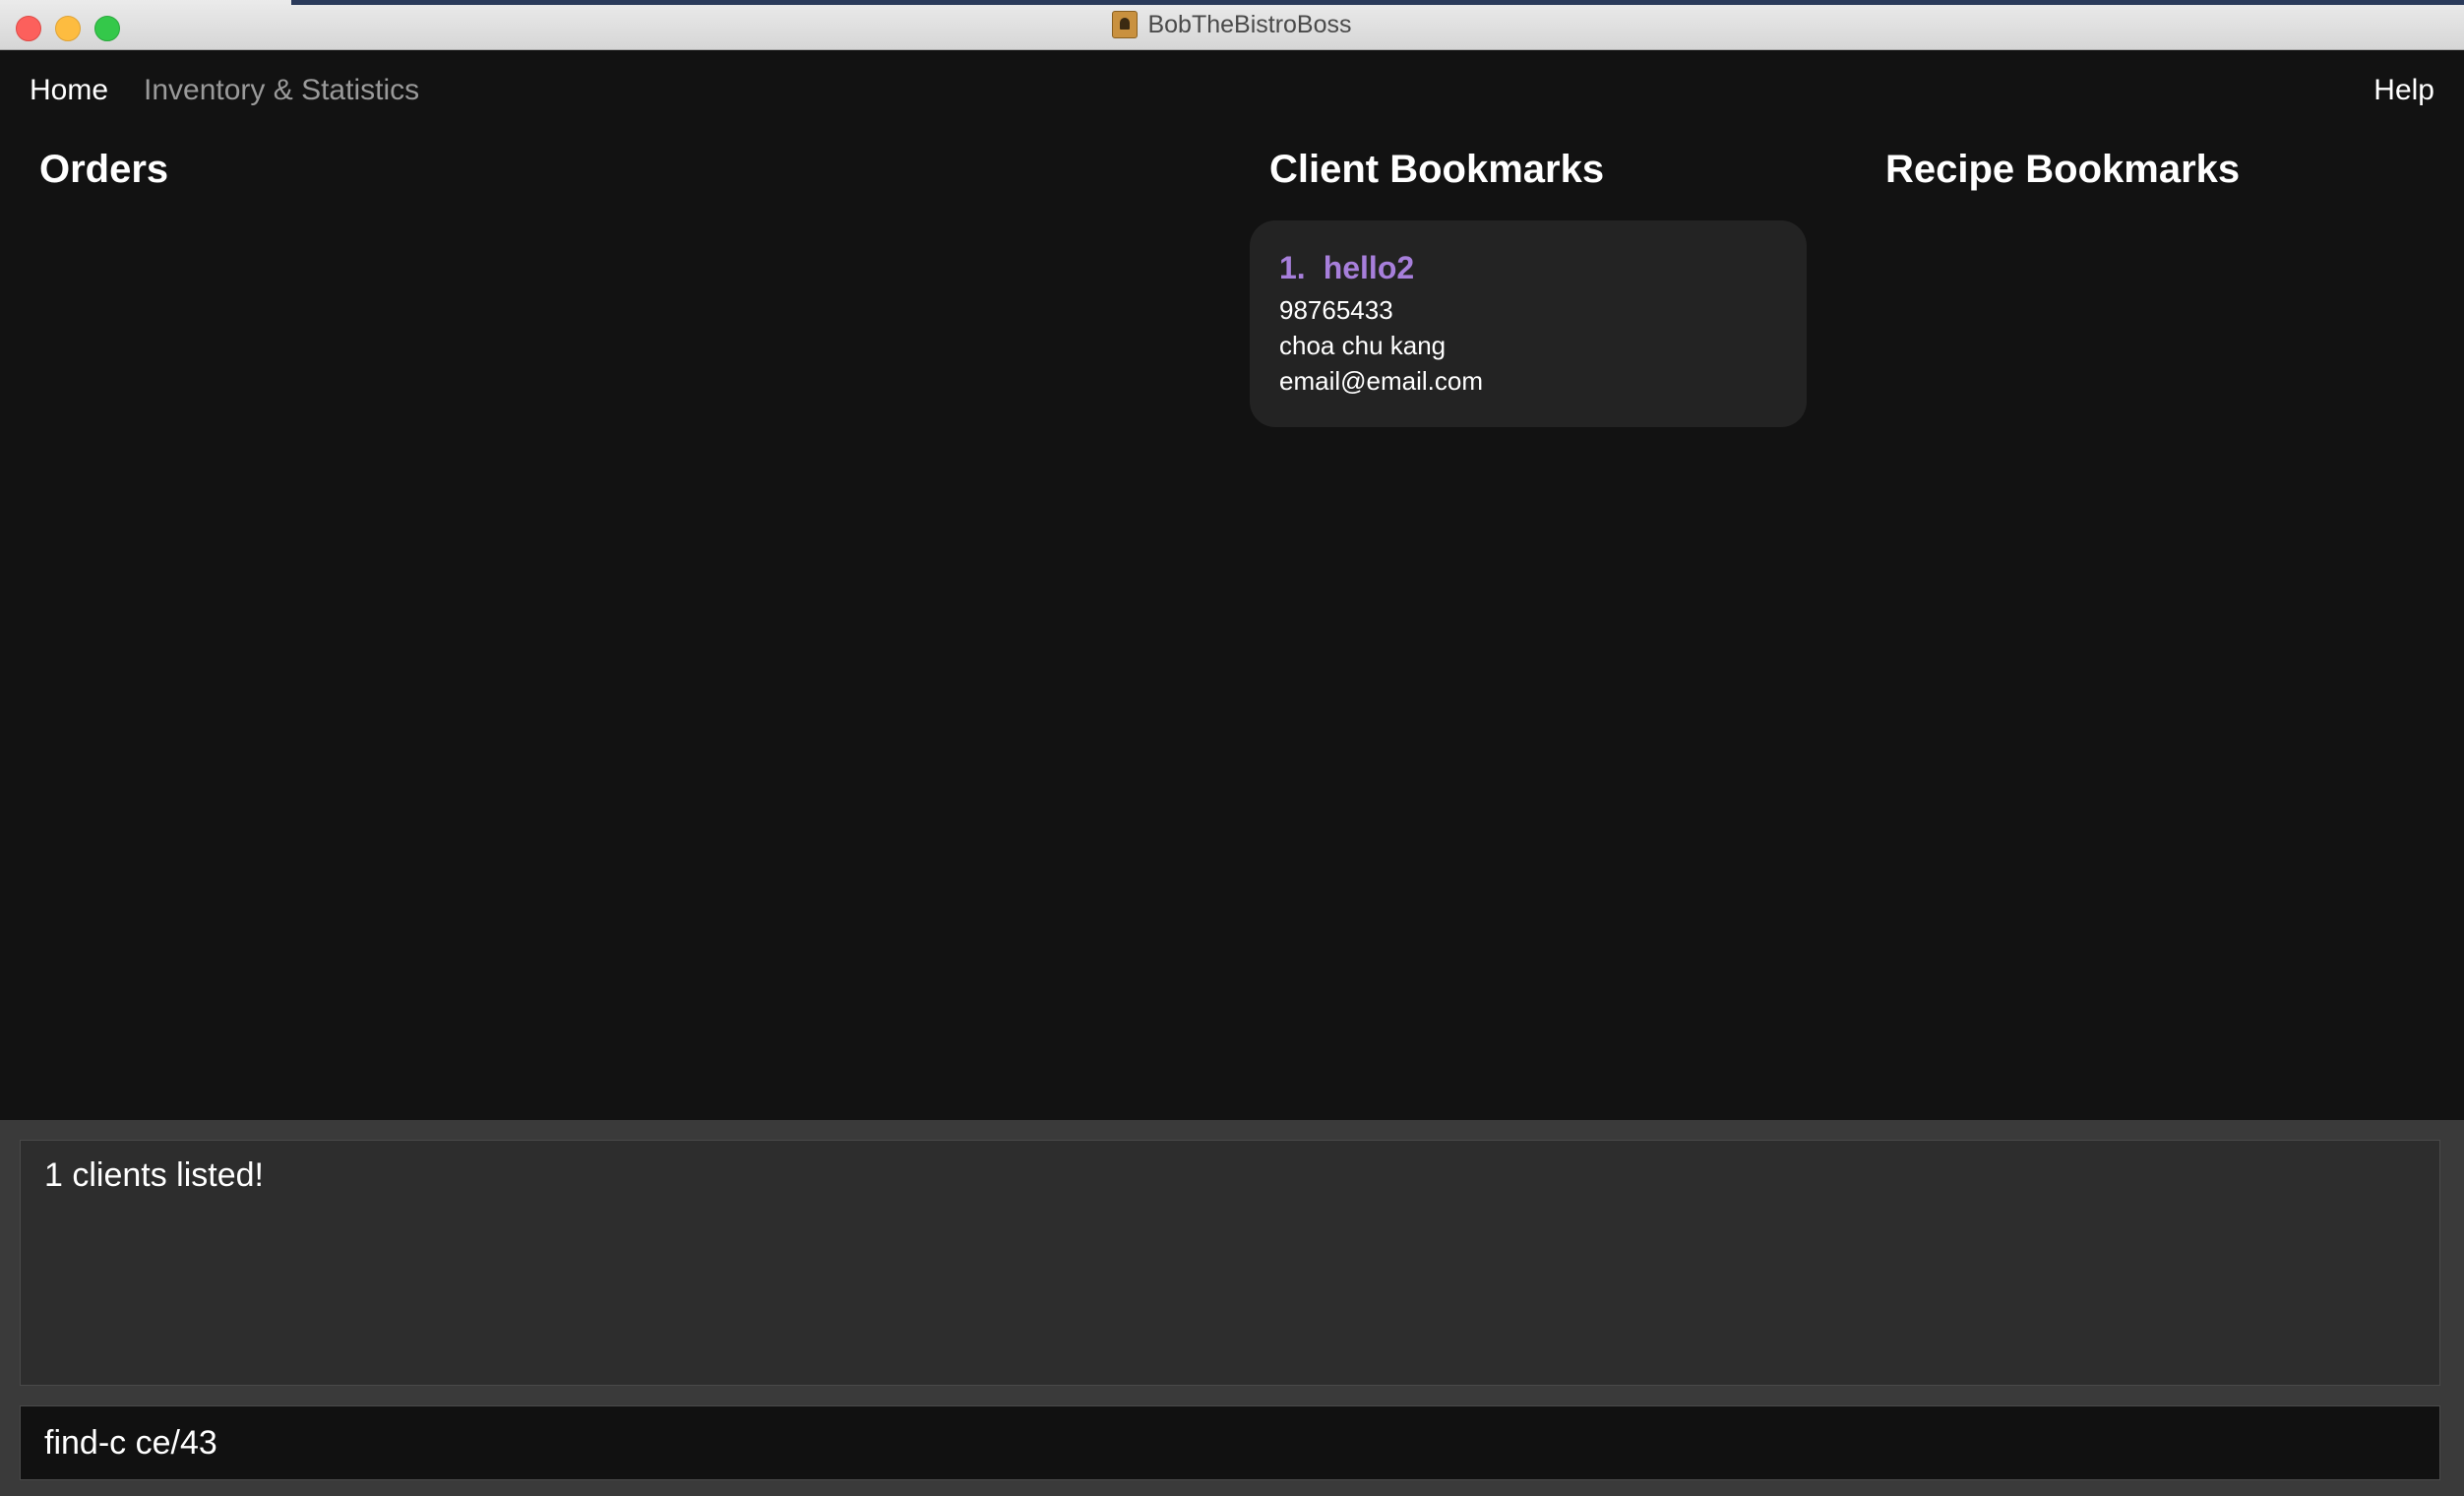  Describe the element at coordinates (1437, 169) in the screenshot. I see `client-bookmarks-heading: Client Bookmarks` at that location.